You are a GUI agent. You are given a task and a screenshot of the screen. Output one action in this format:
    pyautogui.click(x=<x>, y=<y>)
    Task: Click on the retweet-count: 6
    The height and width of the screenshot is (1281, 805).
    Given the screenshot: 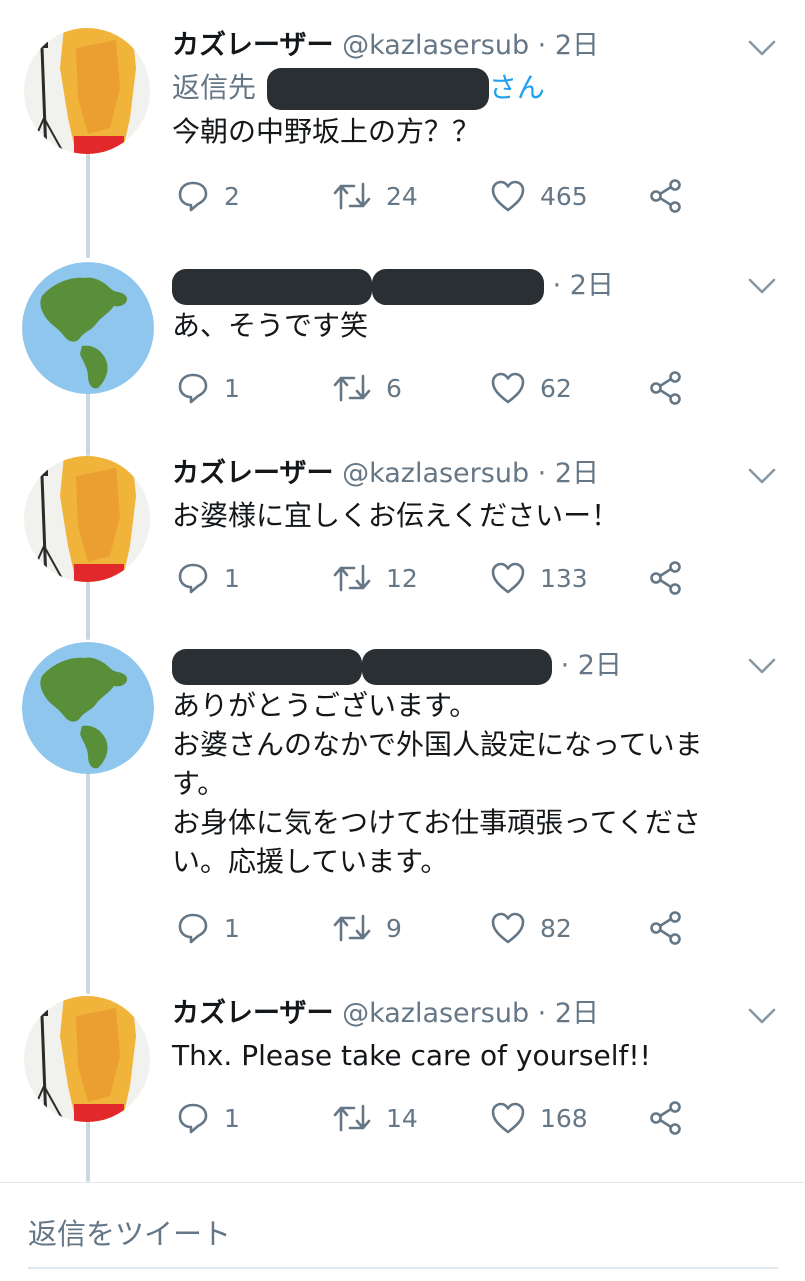 What is the action you would take?
    pyautogui.click(x=394, y=388)
    